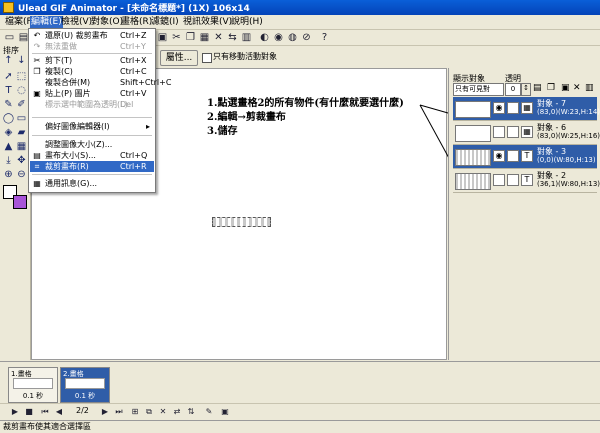 Image resolution: width=600 pixels, height=433 pixels. What do you see at coordinates (209, 411) in the screenshot?
I see `frame-props-icon: ✎` at bounding box center [209, 411].